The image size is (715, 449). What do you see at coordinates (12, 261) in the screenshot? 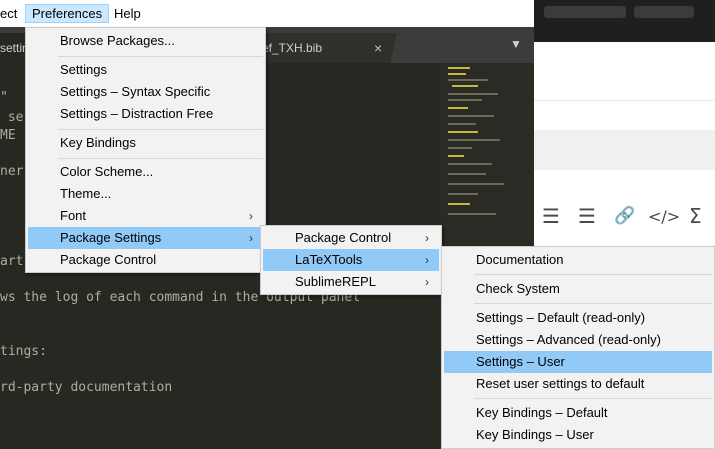
I see `code-line: art` at bounding box center [12, 261].